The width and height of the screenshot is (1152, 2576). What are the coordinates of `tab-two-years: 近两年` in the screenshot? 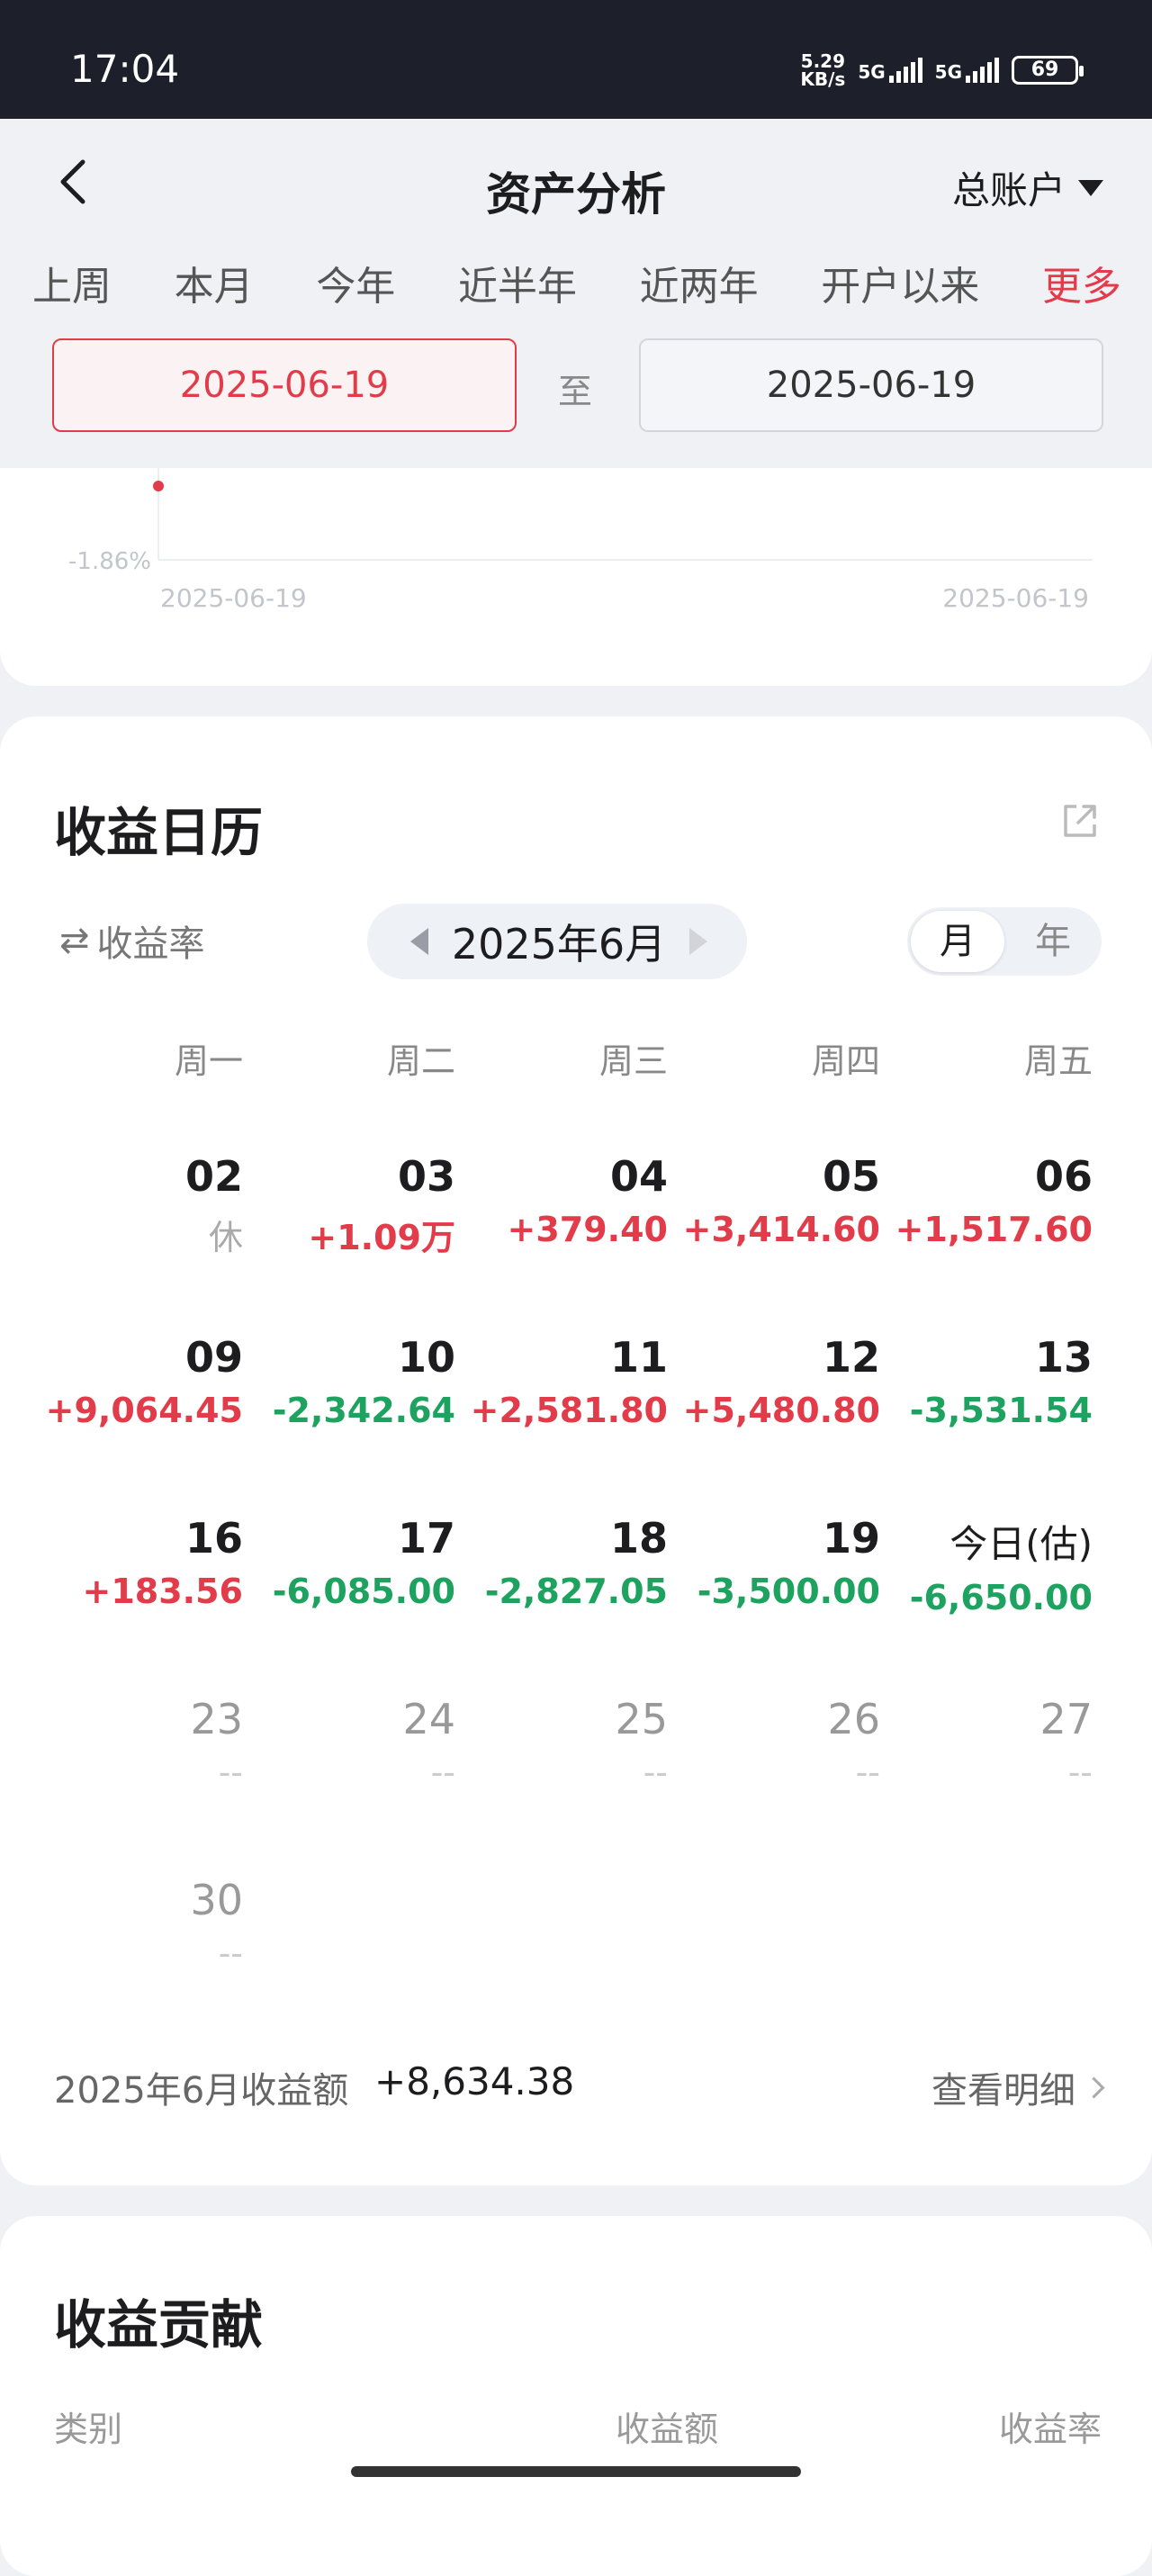 It's located at (700, 282).